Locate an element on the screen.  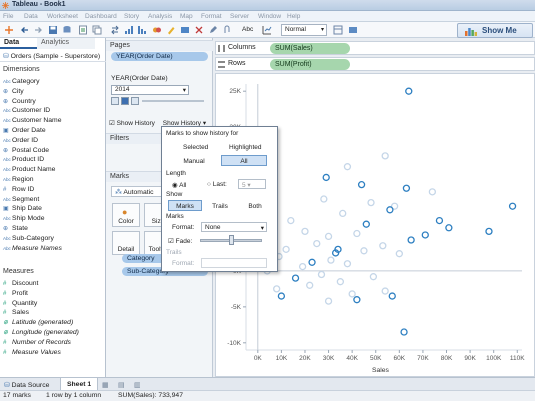
columns-shelf: Columns SUM(Sales) is located at coordinates (375, 48).